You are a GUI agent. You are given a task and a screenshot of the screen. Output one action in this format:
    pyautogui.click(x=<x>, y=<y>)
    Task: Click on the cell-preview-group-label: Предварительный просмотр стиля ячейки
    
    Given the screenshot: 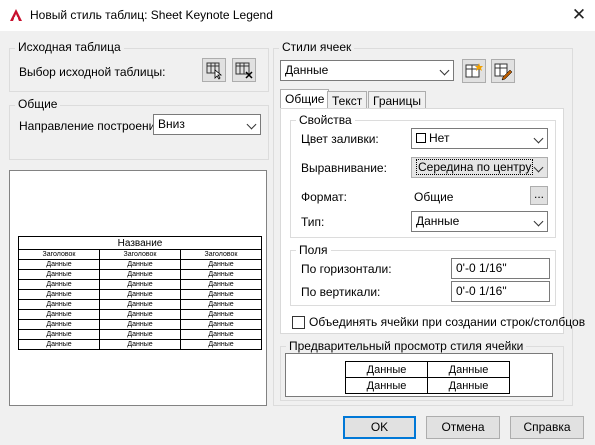 What is the action you would take?
    pyautogui.click(x=406, y=346)
    